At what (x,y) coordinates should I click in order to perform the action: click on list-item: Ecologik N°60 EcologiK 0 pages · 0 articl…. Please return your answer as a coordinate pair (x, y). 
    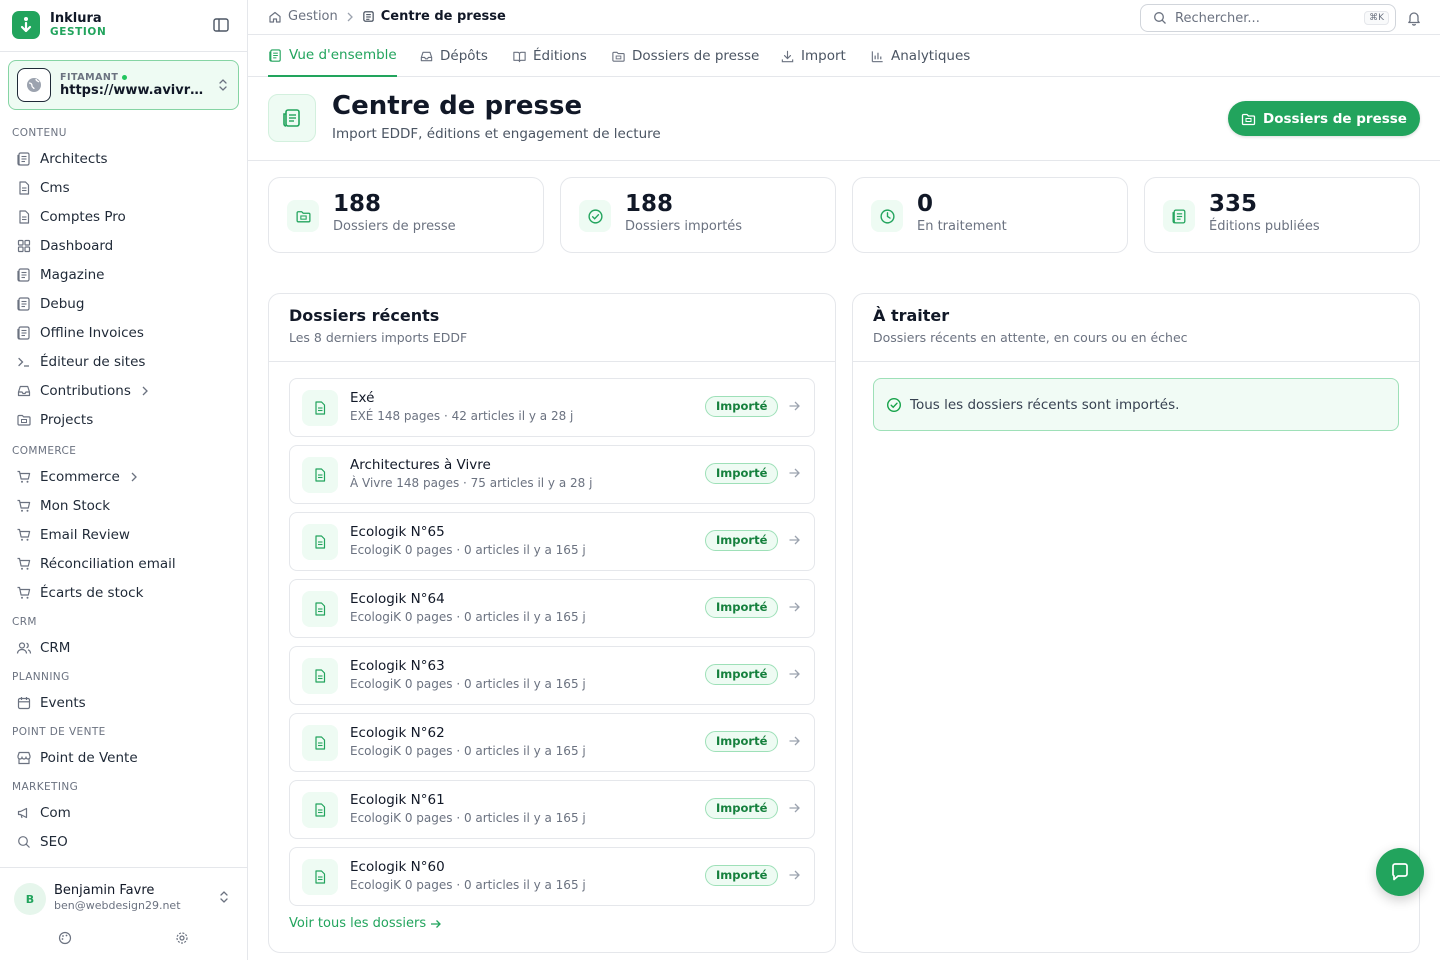
    Looking at the image, I should click on (552, 876).